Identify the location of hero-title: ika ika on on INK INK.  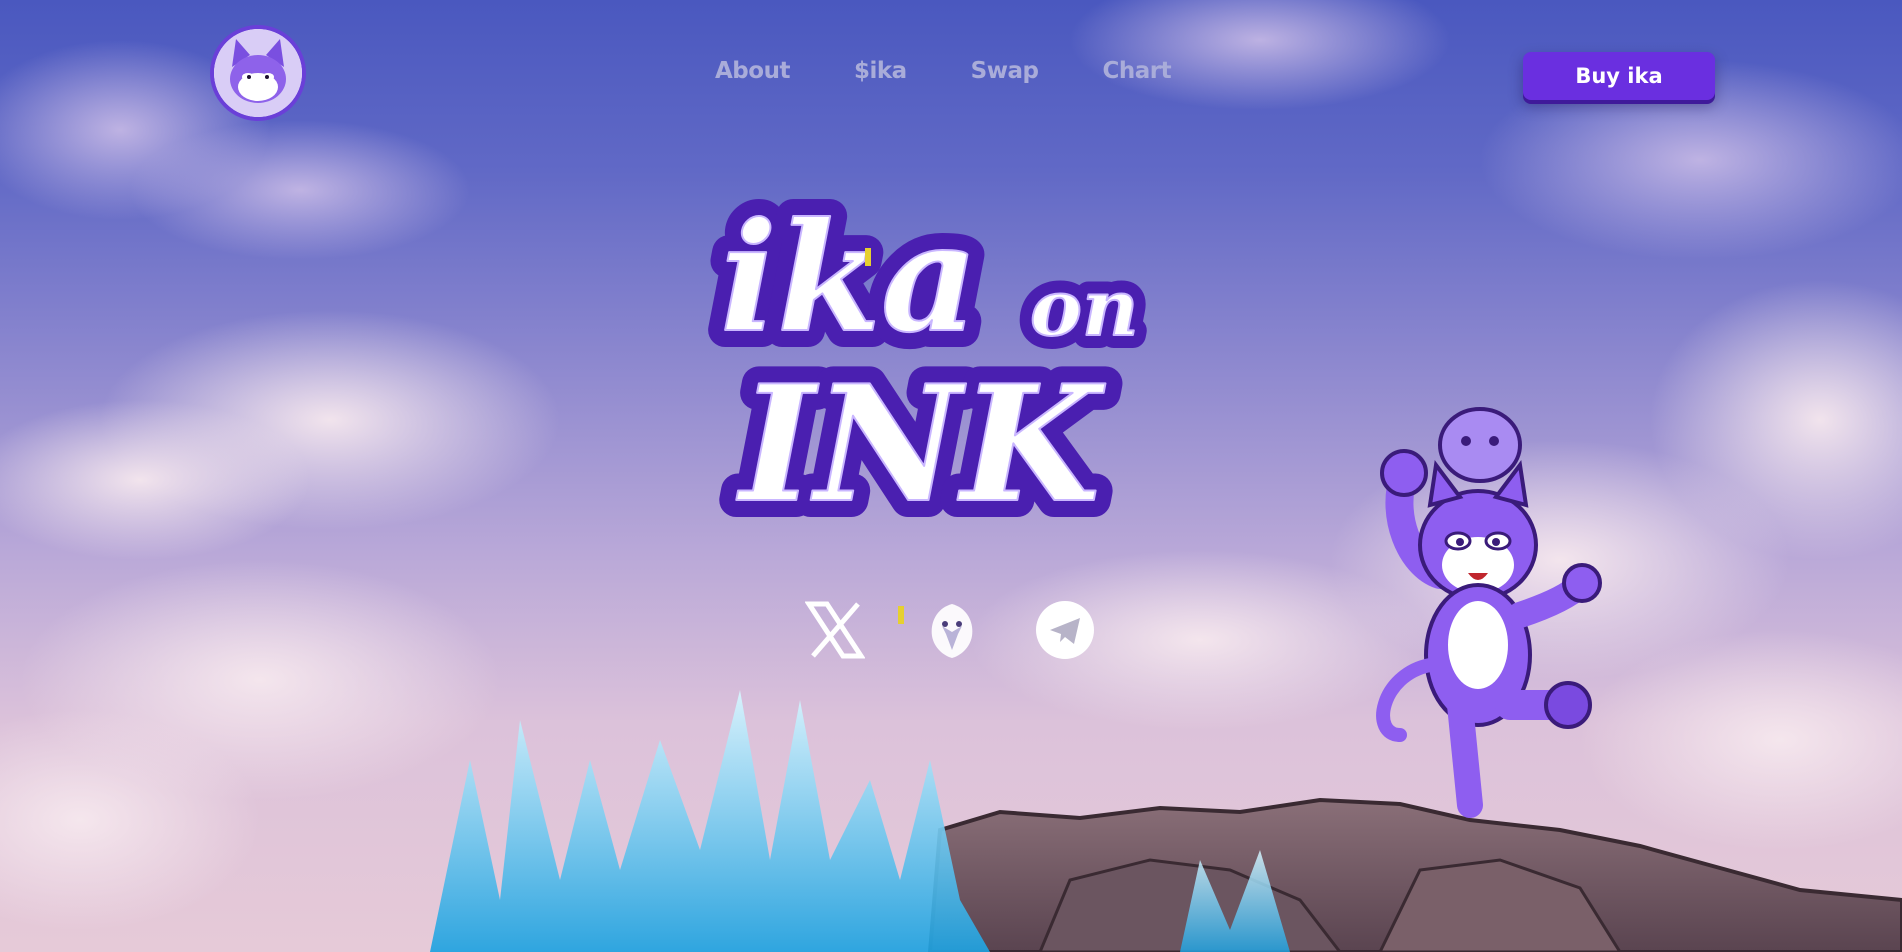
(927, 364).